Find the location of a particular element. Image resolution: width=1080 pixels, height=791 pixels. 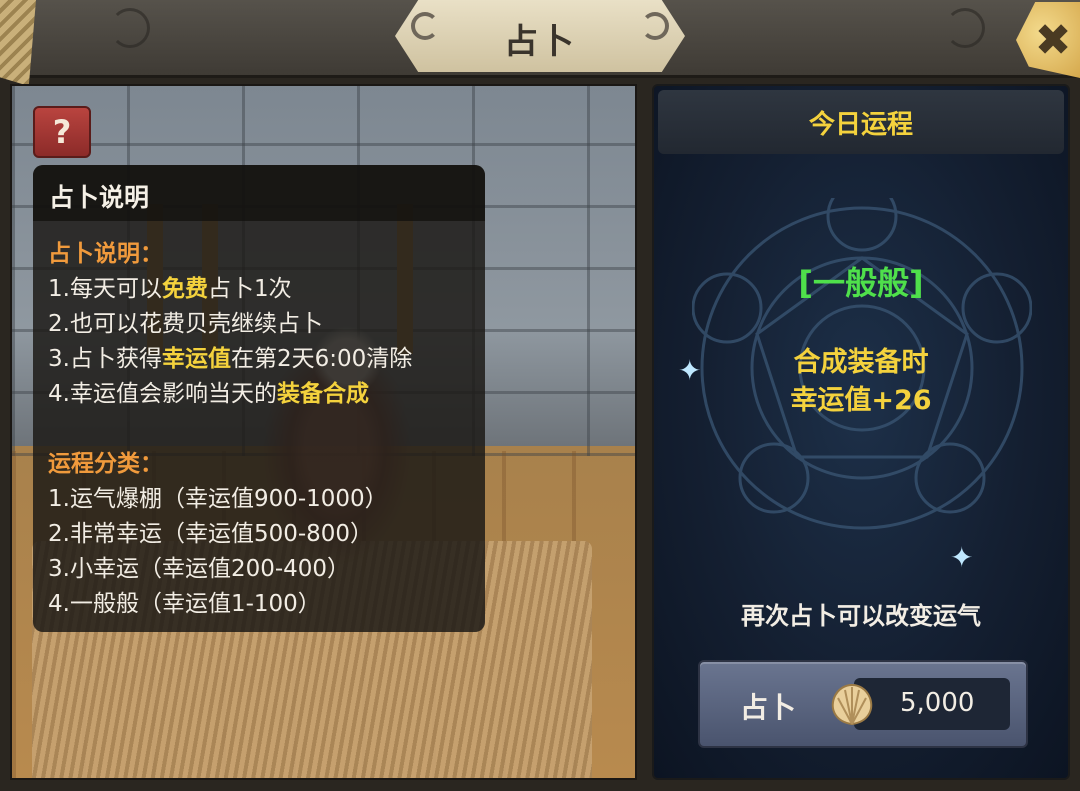

fortune-result: [一般般] is located at coordinates (861, 283).